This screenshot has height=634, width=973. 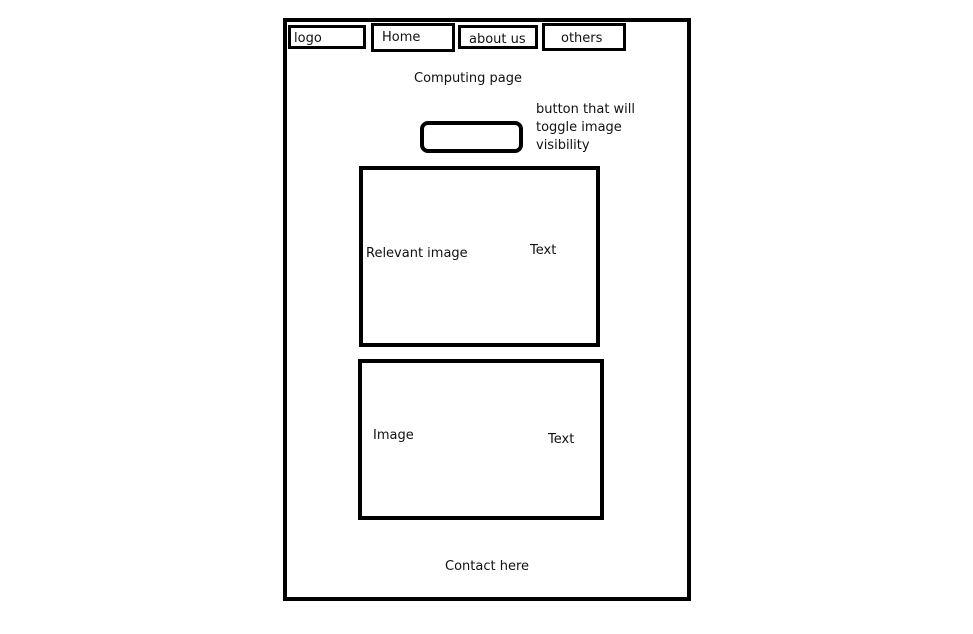 I want to click on nav-others-label: others, so click(x=582, y=38).